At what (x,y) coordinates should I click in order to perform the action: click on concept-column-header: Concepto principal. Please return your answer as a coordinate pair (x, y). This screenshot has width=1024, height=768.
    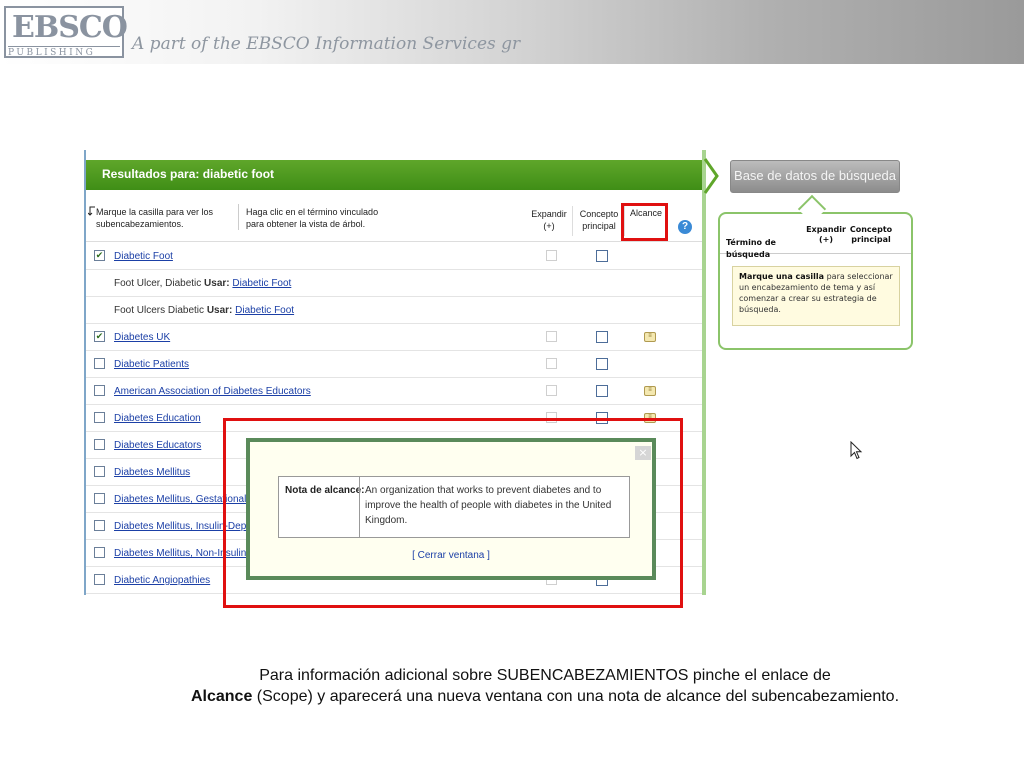
    Looking at the image, I should click on (599, 220).